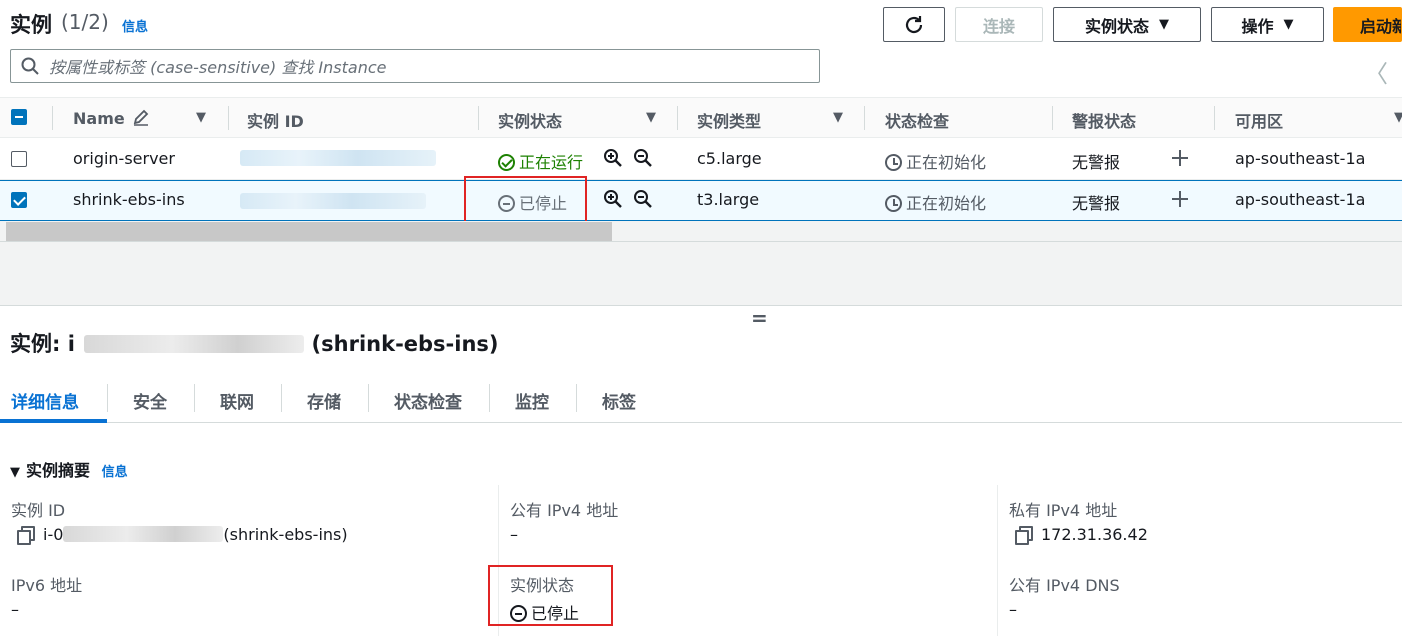  I want to click on instance-name: shrink-ebs-ins, so click(129, 199).